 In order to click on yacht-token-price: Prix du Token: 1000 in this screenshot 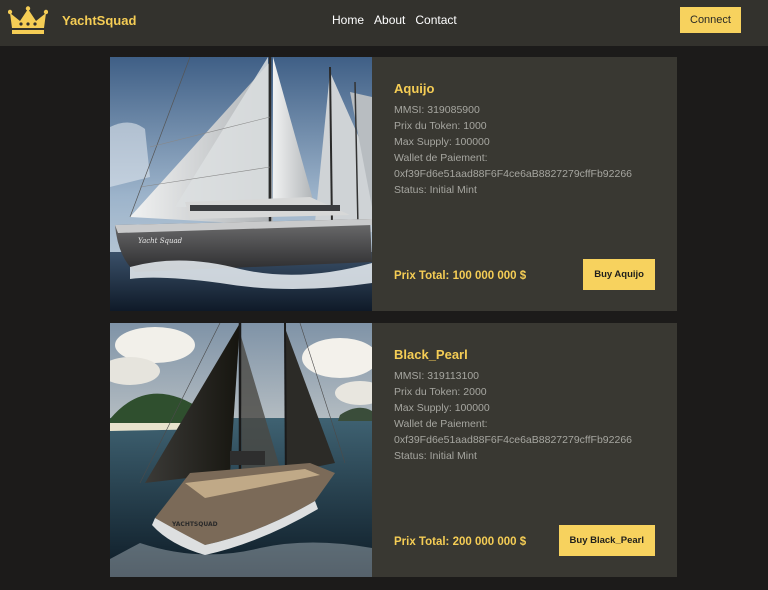, I will do `click(440, 126)`.